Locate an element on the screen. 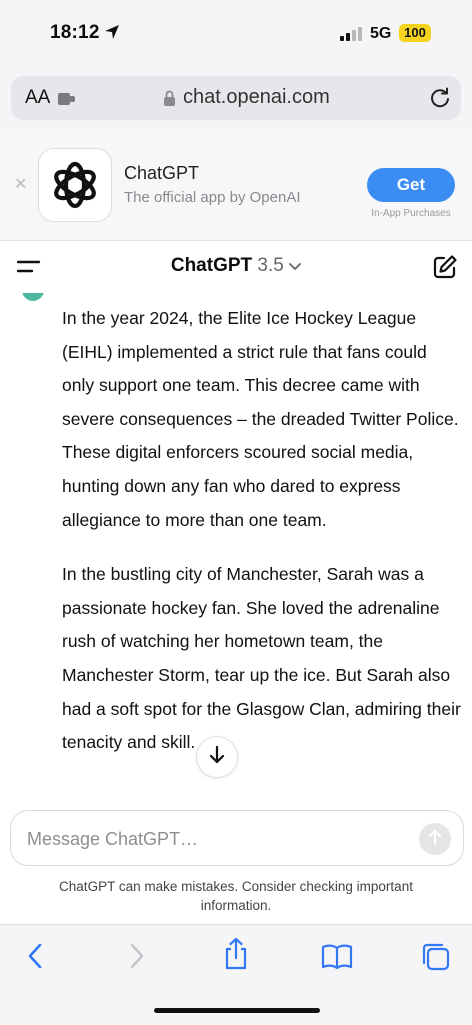 The width and height of the screenshot is (472, 1025). back-icon is located at coordinates (35, 958).